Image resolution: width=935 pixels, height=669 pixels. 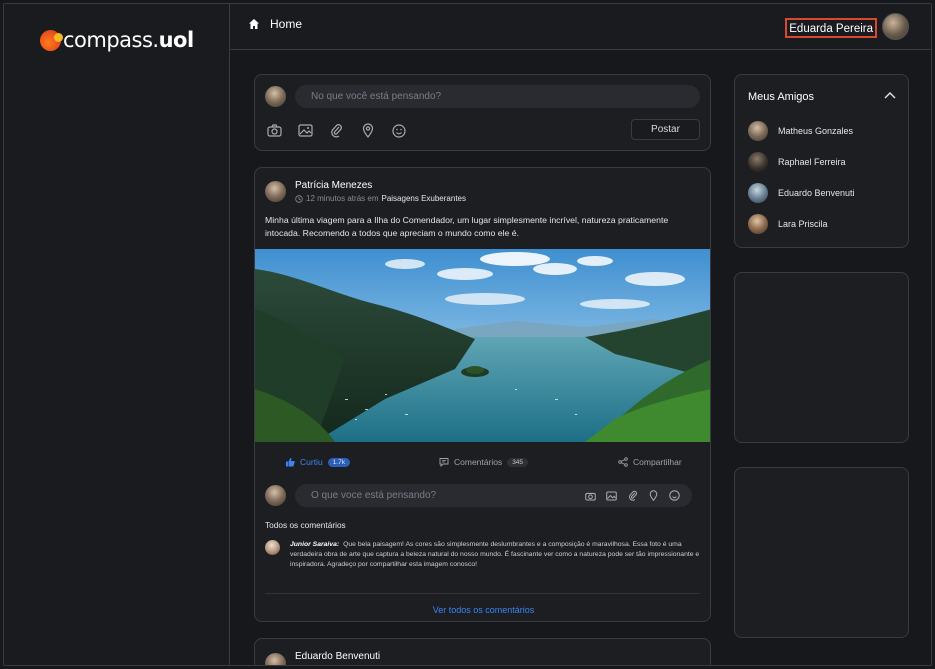 I want to click on composer-toolbar, so click(x=336, y=130).